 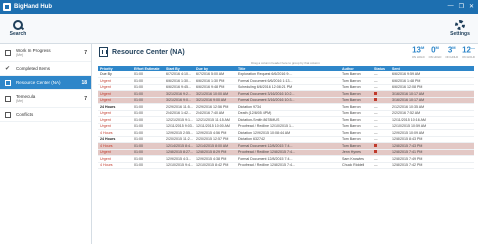 What do you see at coordinates (356, 165) in the screenshot?
I see `cell-author: Chuck Riddell` at bounding box center [356, 165].